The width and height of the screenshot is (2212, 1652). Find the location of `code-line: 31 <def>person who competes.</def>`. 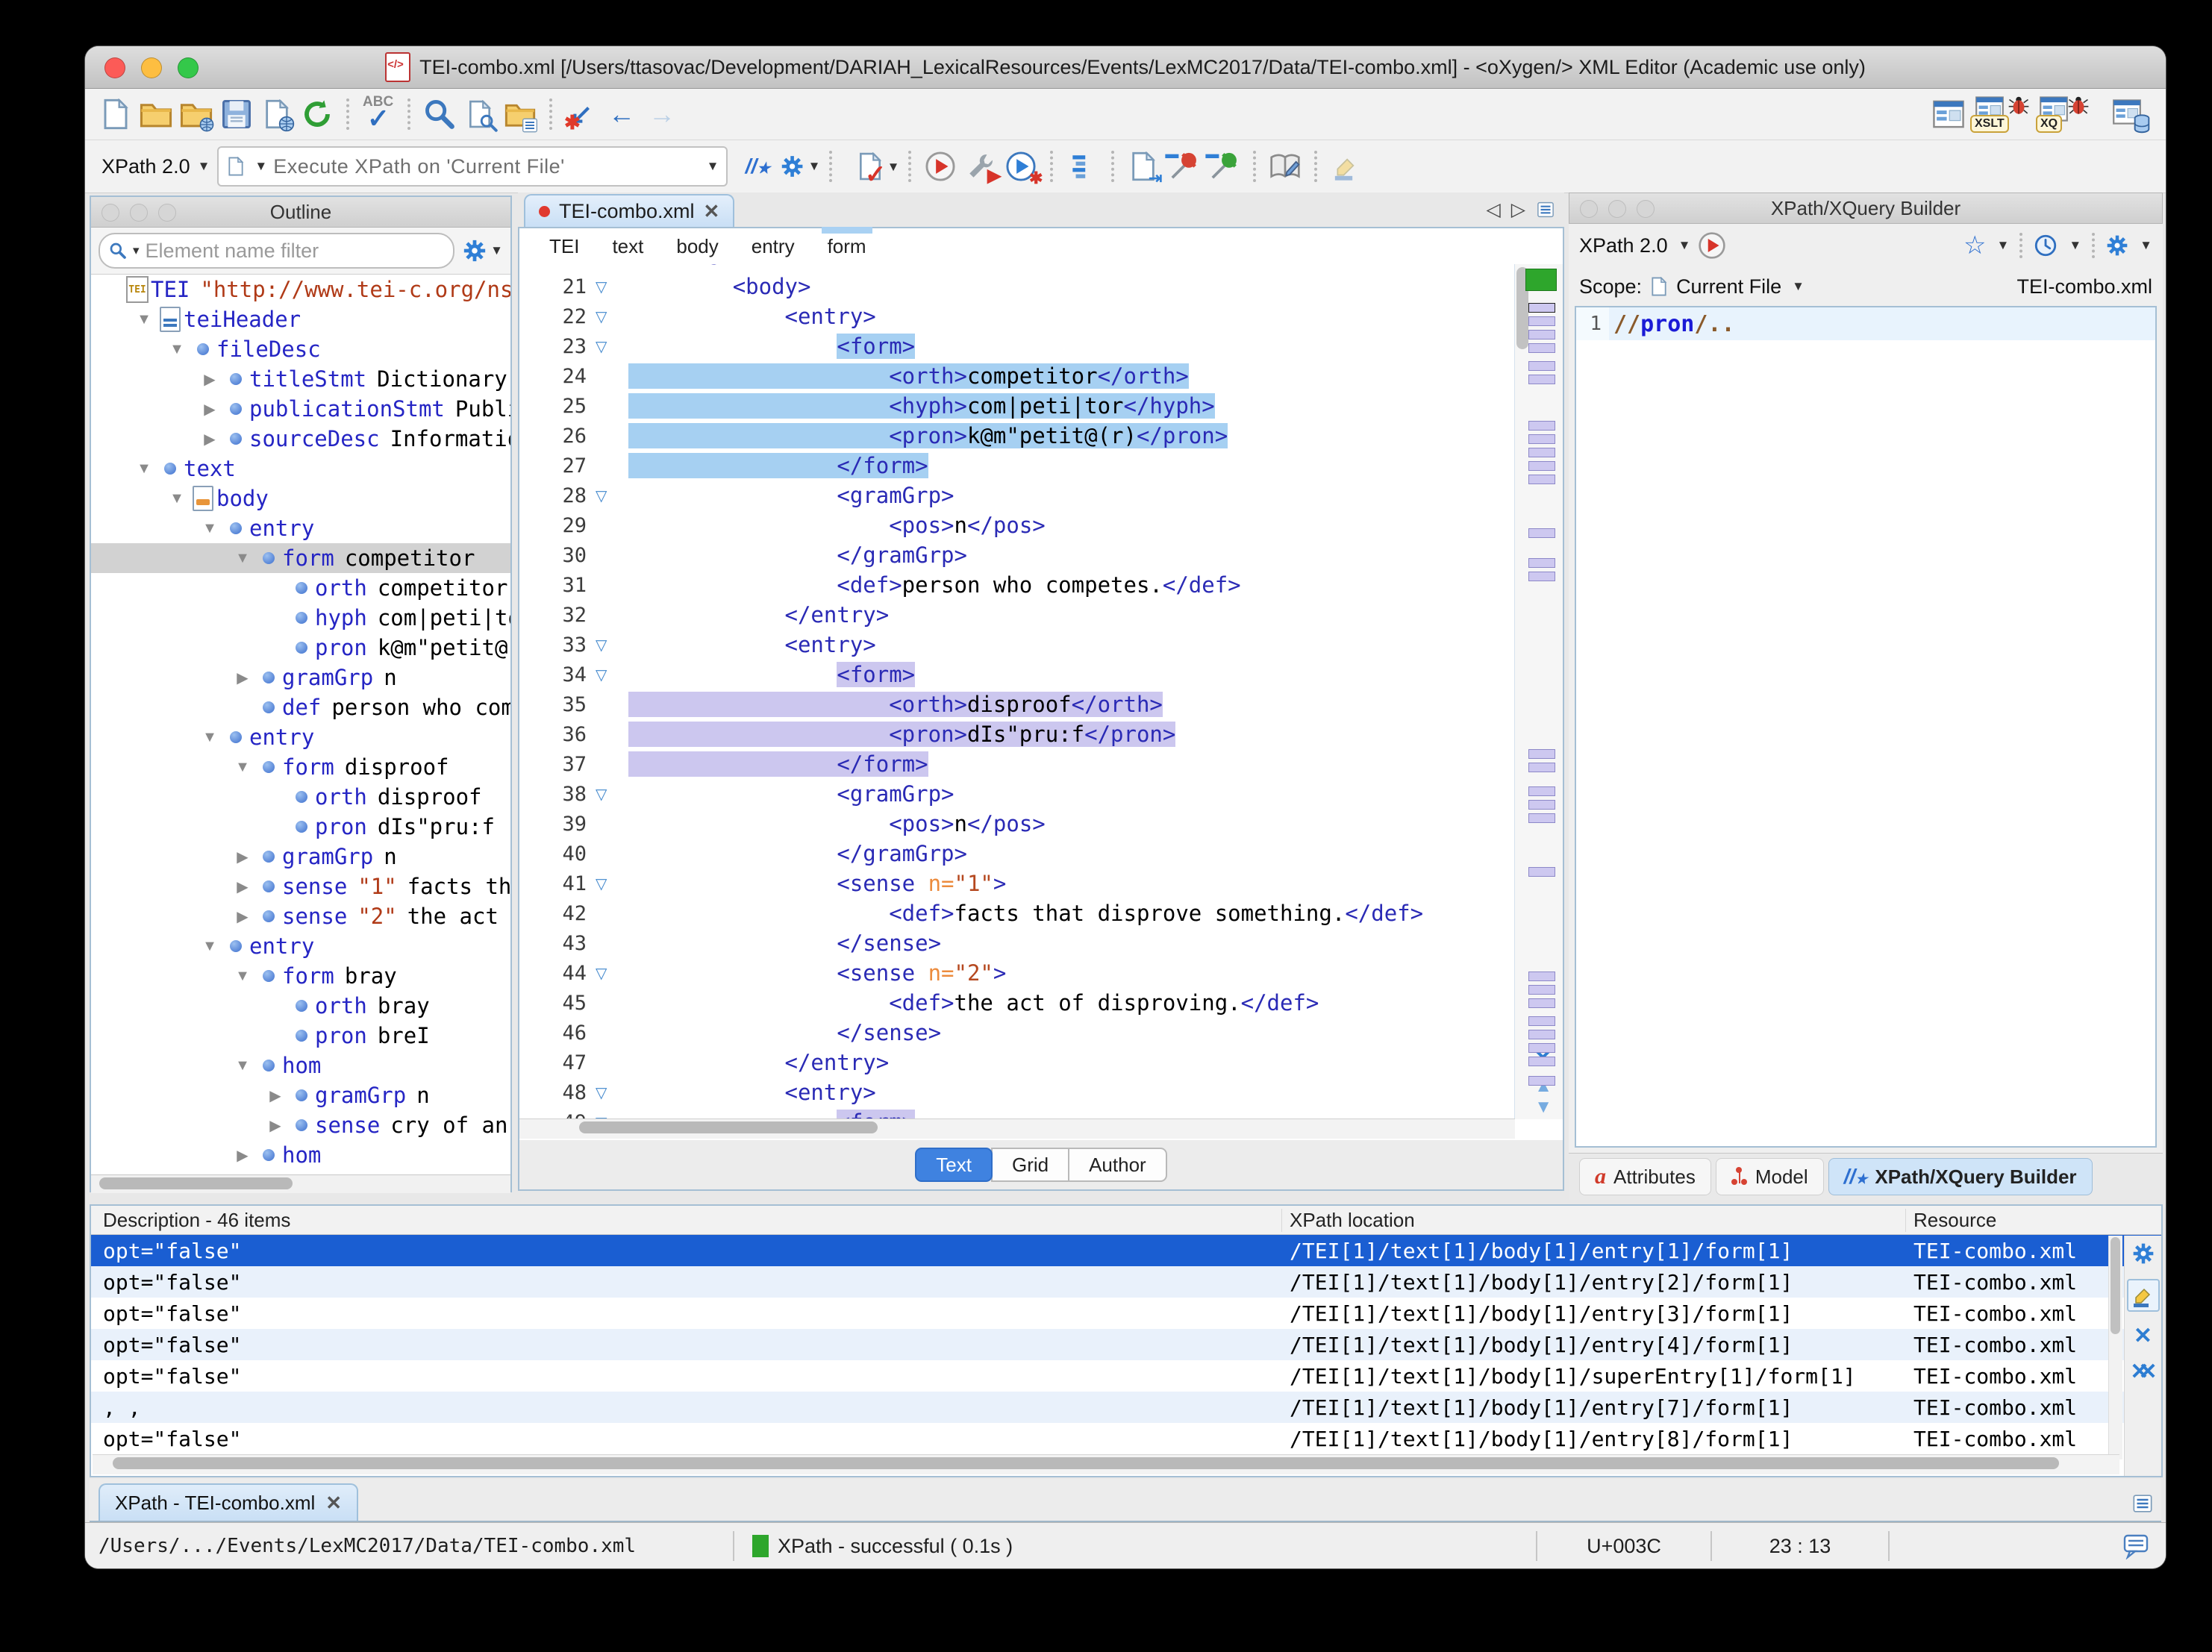

code-line: 31 <def>person who competes.</def> is located at coordinates (1017, 585).